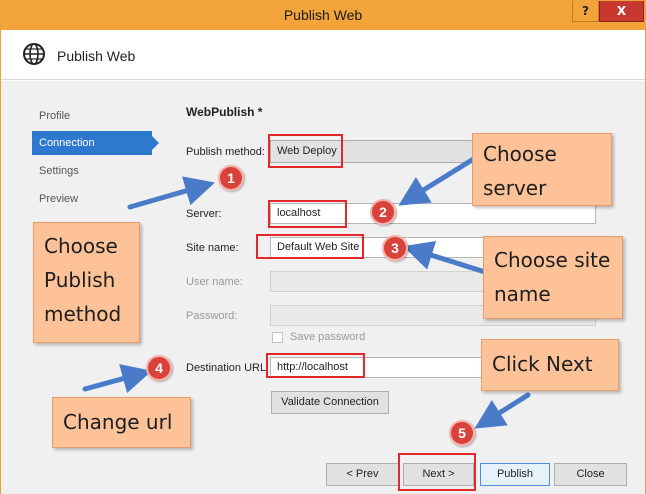 This screenshot has width=646, height=494. I want to click on header-title: Publish Web, so click(96, 56).